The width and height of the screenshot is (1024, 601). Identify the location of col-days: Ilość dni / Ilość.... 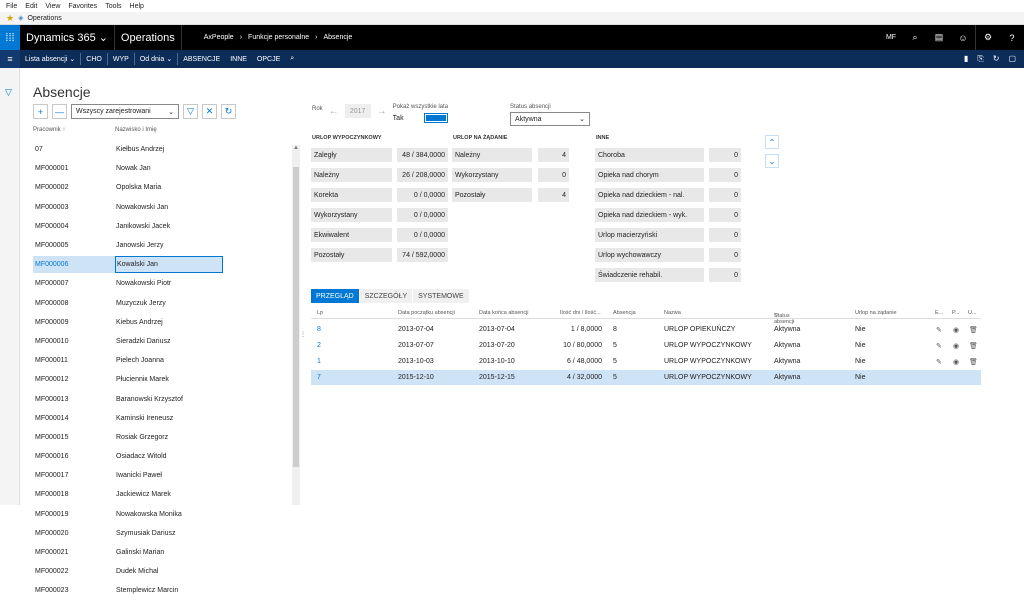
(580, 313).